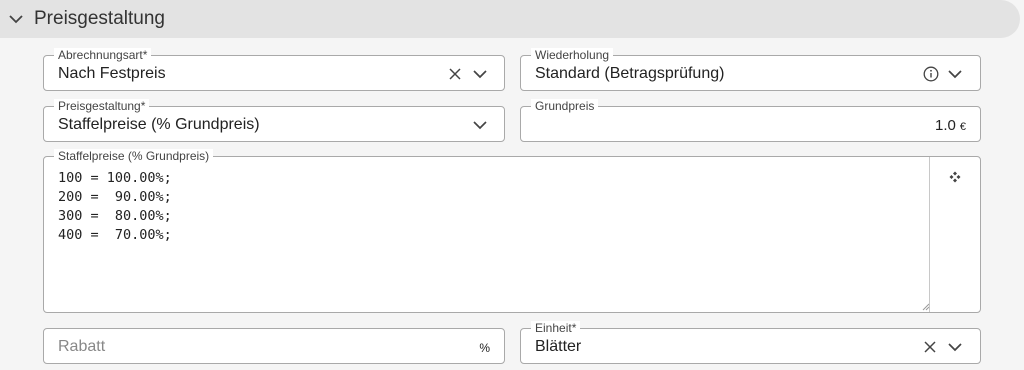 The height and width of the screenshot is (370, 1024). What do you see at coordinates (112, 73) in the screenshot?
I see `billing-type-value: Nach Festpreis` at bounding box center [112, 73].